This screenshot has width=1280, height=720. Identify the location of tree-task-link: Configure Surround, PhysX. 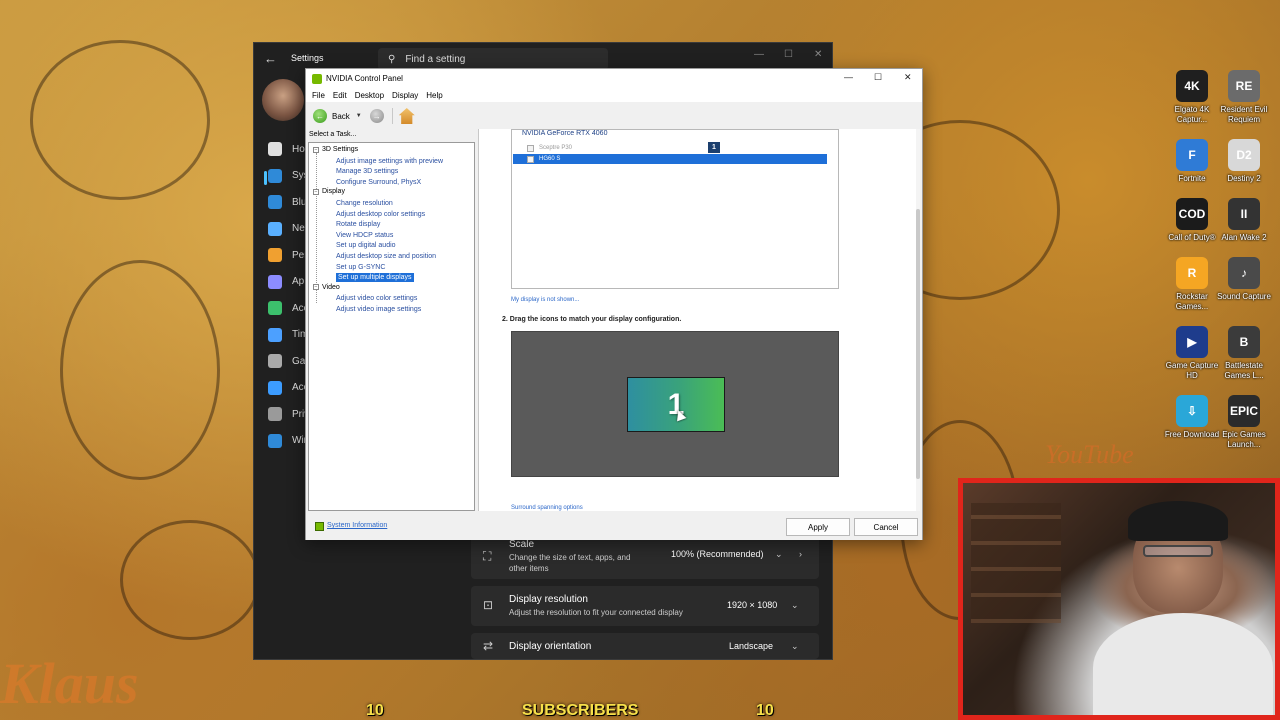
(378, 182).